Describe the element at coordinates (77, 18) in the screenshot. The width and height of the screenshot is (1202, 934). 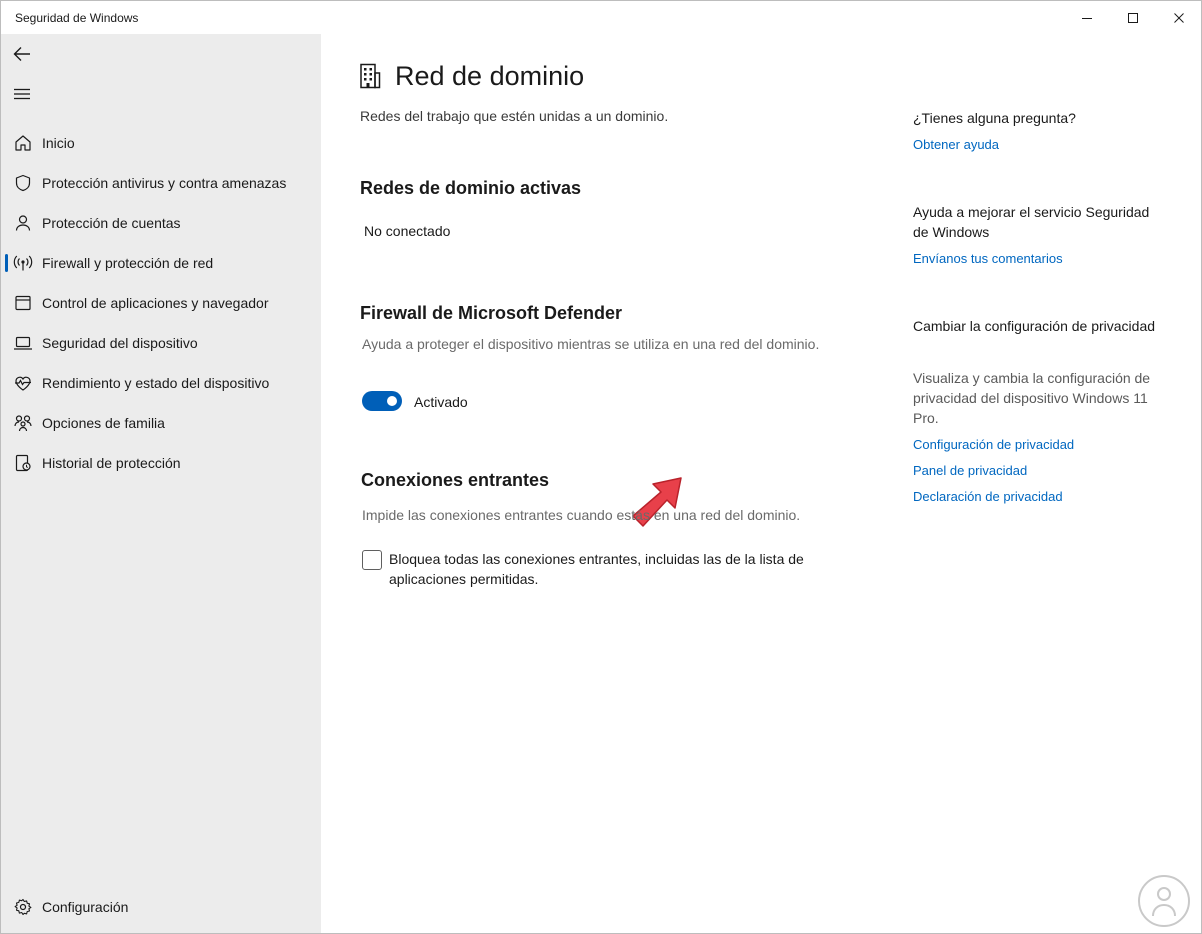
I see `window-title: Seguridad de Windows` at that location.